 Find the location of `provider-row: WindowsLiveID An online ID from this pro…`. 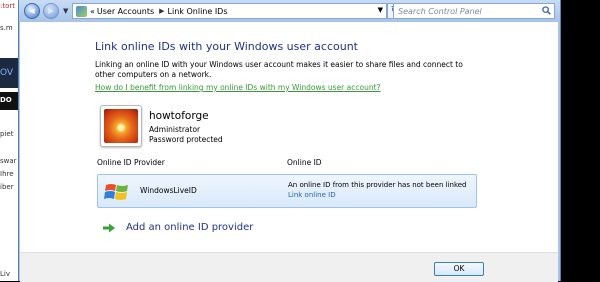

provider-row: WindowsLiveID An online ID from this pro… is located at coordinates (287, 191).